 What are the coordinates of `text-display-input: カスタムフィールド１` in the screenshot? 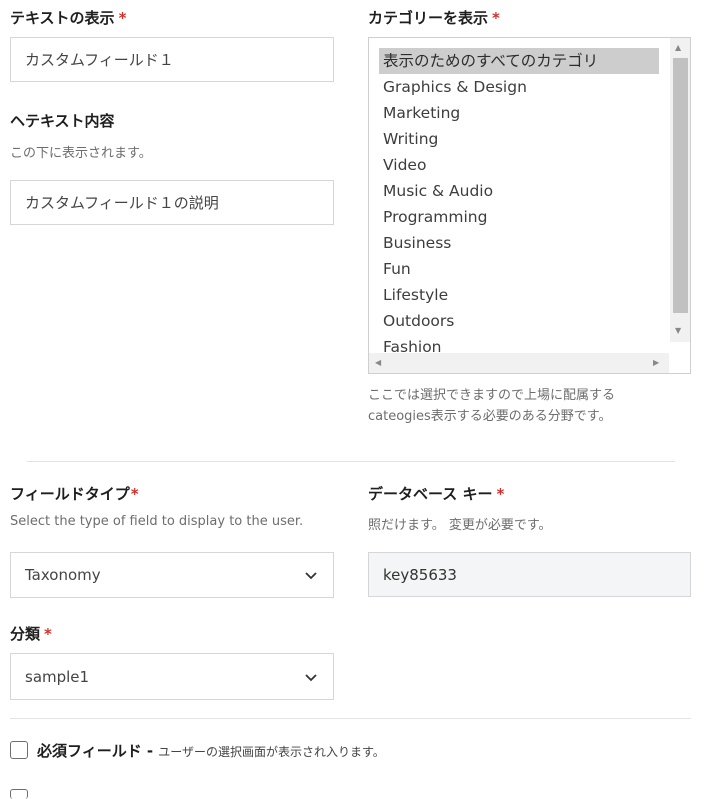 It's located at (172, 59).